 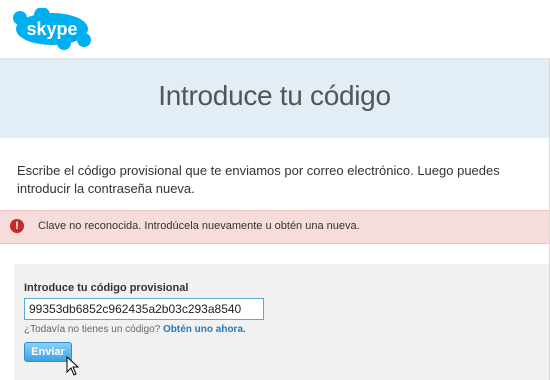 I want to click on code-field-label: Introduce tu código provisional, so click(x=106, y=288).